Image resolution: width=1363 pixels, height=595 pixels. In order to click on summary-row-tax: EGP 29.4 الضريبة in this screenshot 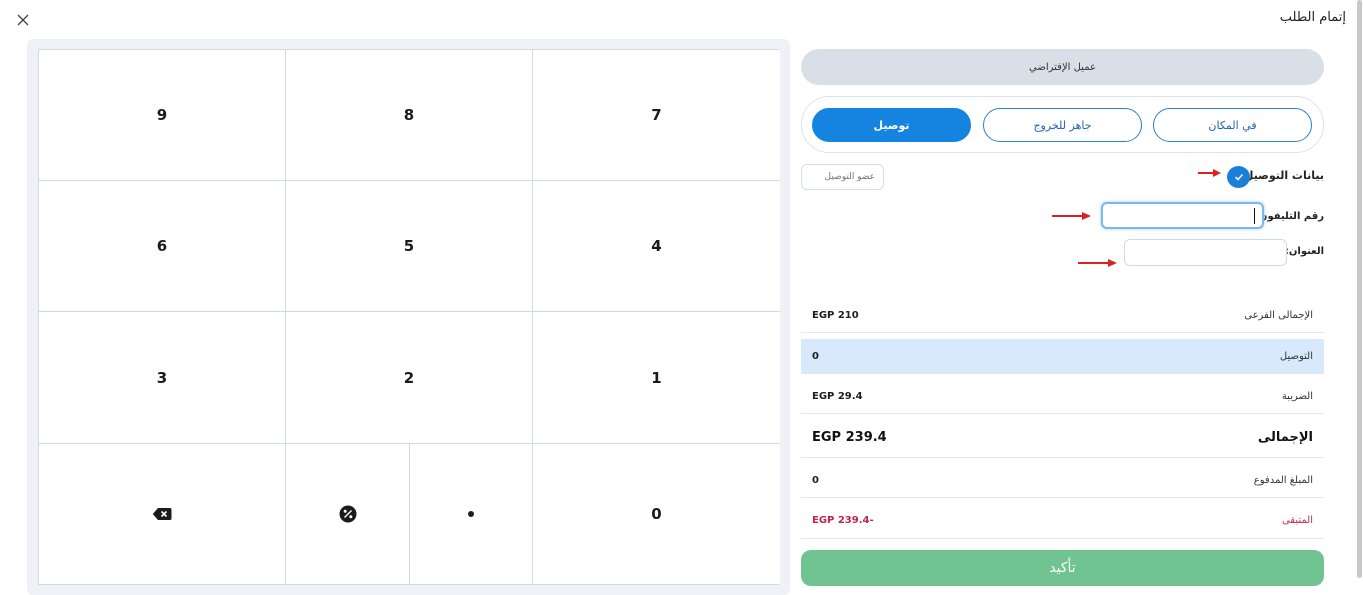, I will do `click(1062, 396)`.